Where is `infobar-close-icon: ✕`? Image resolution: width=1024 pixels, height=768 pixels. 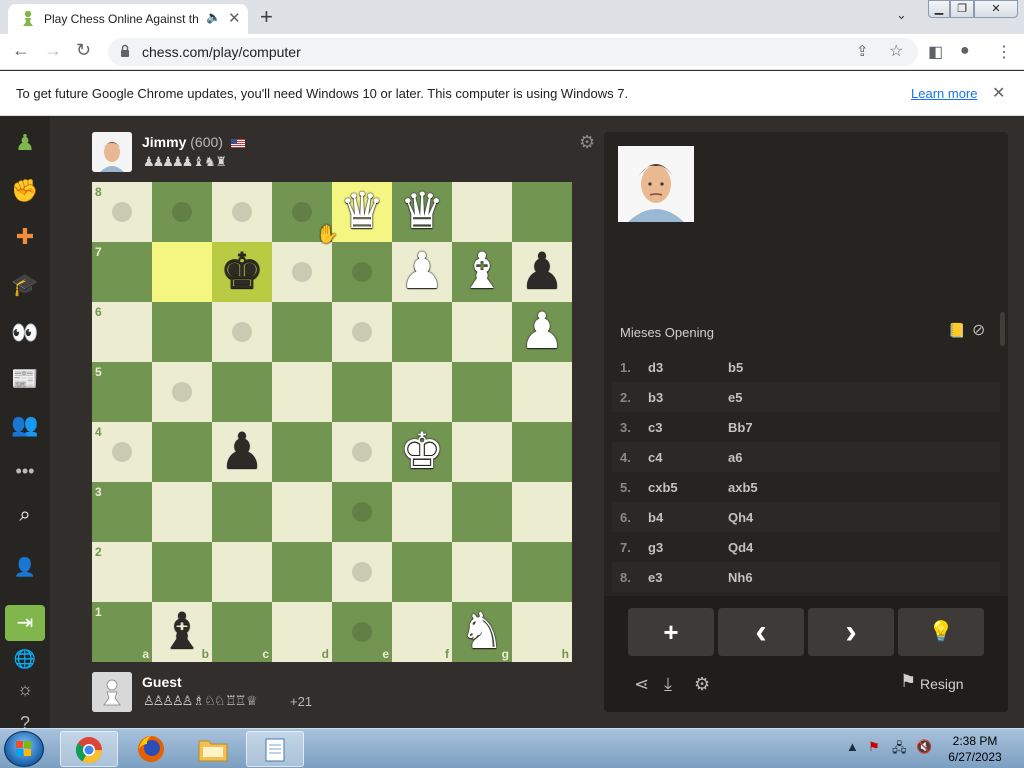
infobar-close-icon: ✕ is located at coordinates (998, 93).